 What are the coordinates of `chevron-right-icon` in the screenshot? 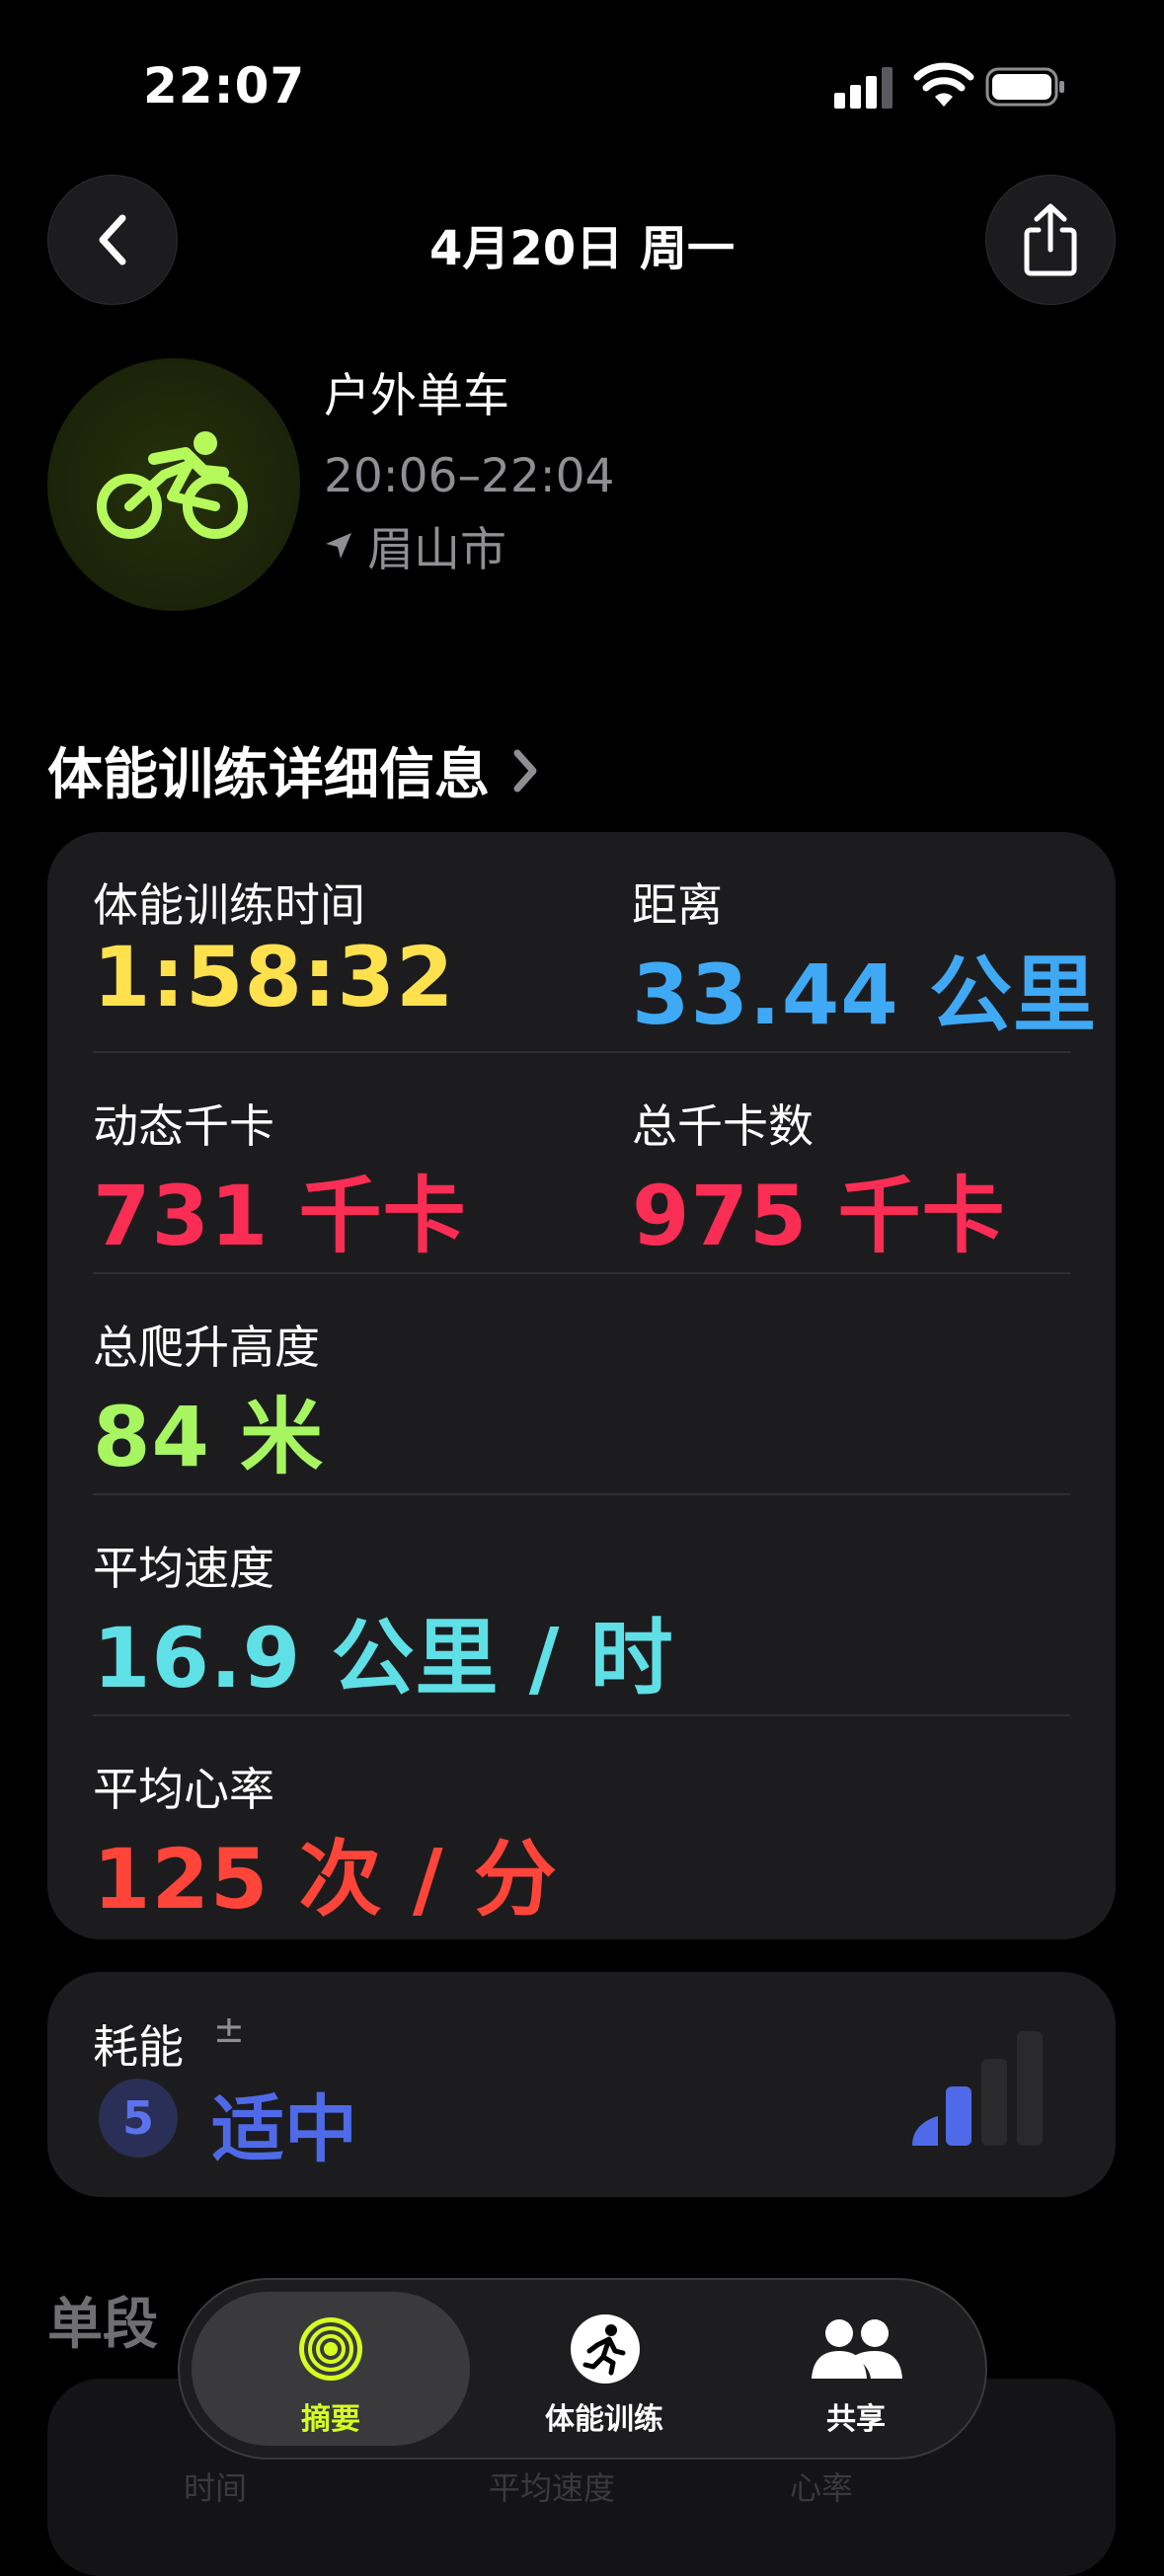 It's located at (525, 770).